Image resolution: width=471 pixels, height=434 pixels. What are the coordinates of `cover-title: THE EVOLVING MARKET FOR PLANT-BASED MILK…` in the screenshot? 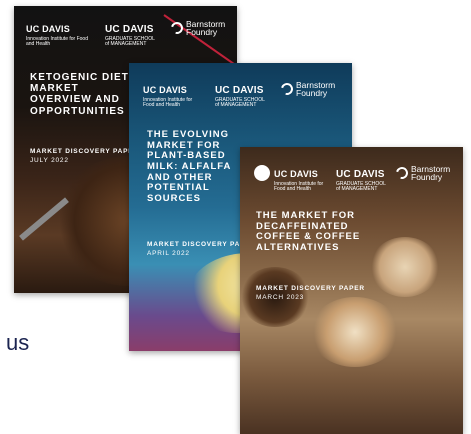 It's located at (189, 166).